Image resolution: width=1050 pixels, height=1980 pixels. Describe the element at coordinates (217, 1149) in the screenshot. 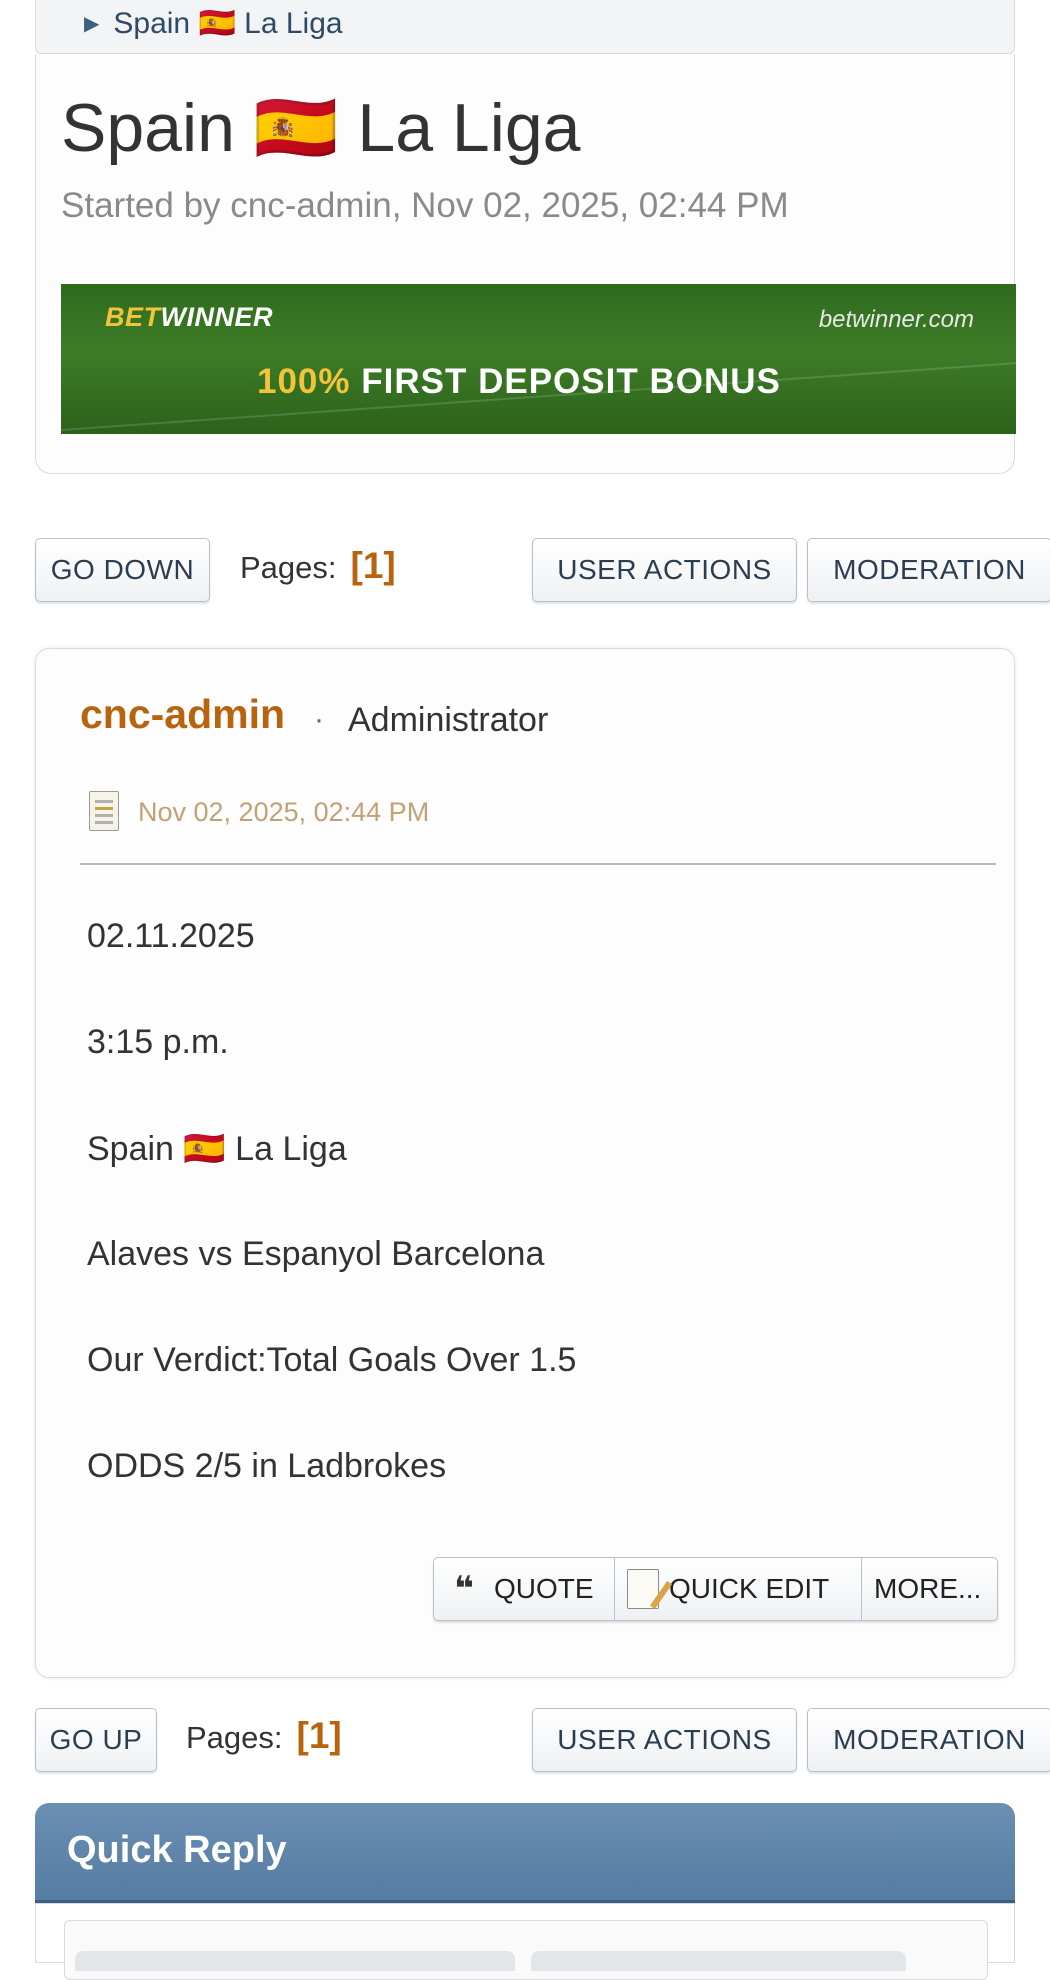

I see `post-line: Spain 🇪🇸 La Liga` at that location.